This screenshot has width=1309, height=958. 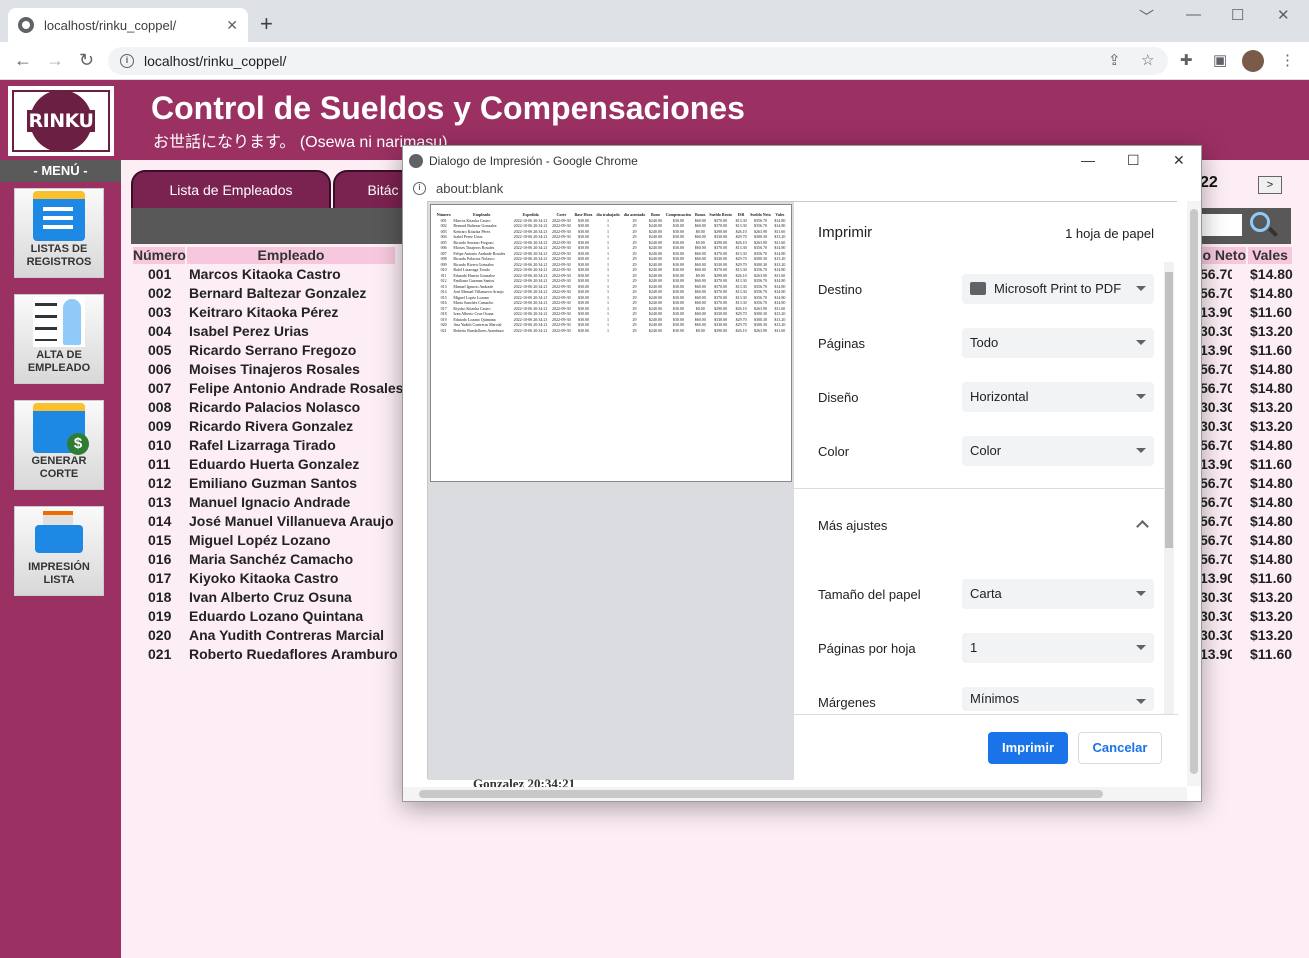 I want to click on destination-value: Microsoft Print to PDF, so click(x=1058, y=288).